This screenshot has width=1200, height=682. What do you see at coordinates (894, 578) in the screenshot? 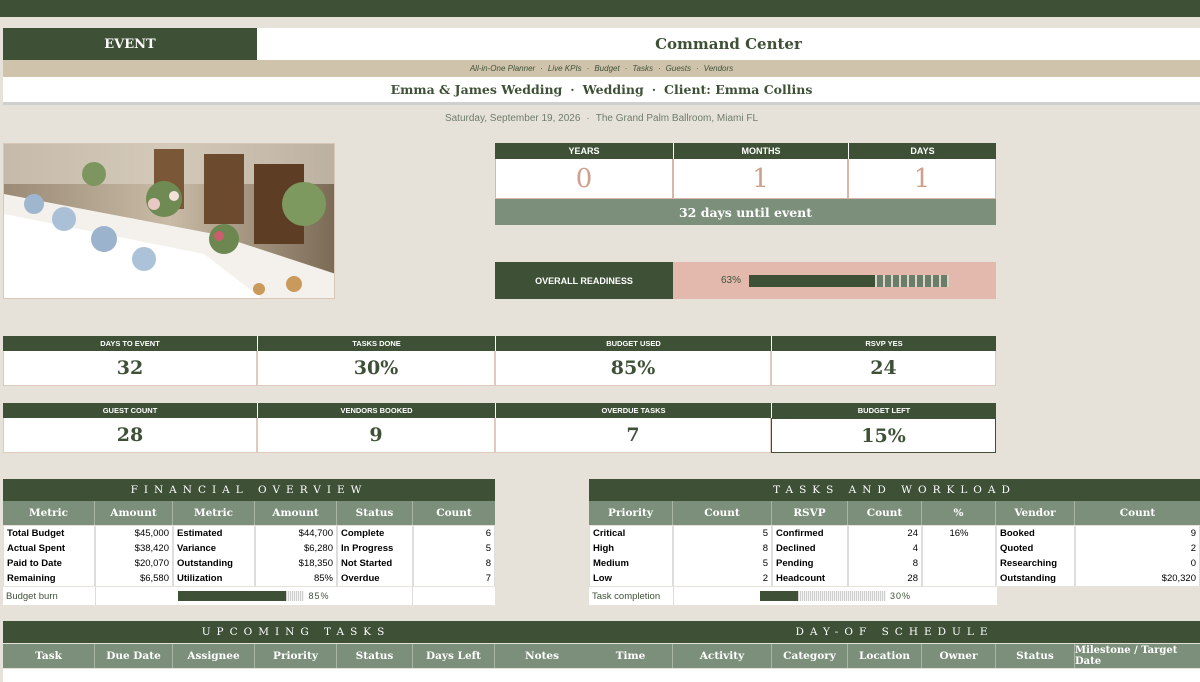
I see `tasks-row: Low 2 Headcount 28 Outstanding $20,320` at bounding box center [894, 578].